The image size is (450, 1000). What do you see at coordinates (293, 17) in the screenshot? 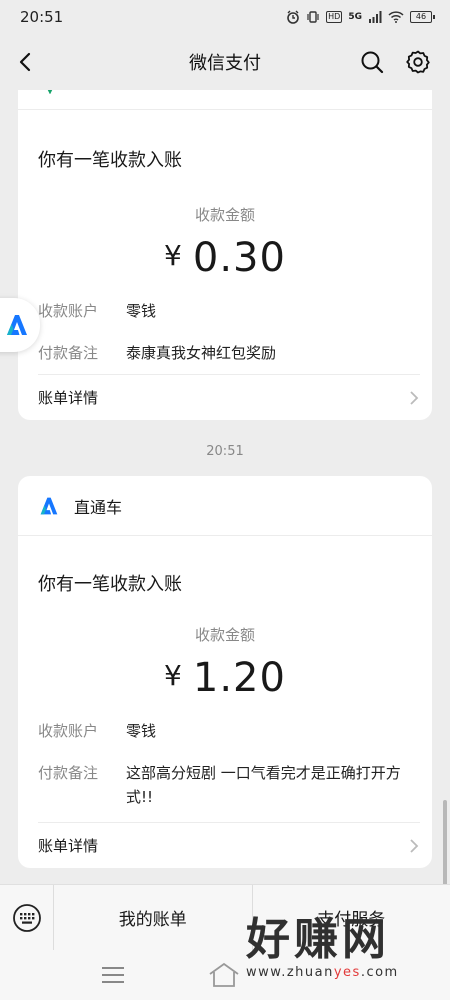
I see `alarm-icon` at bounding box center [293, 17].